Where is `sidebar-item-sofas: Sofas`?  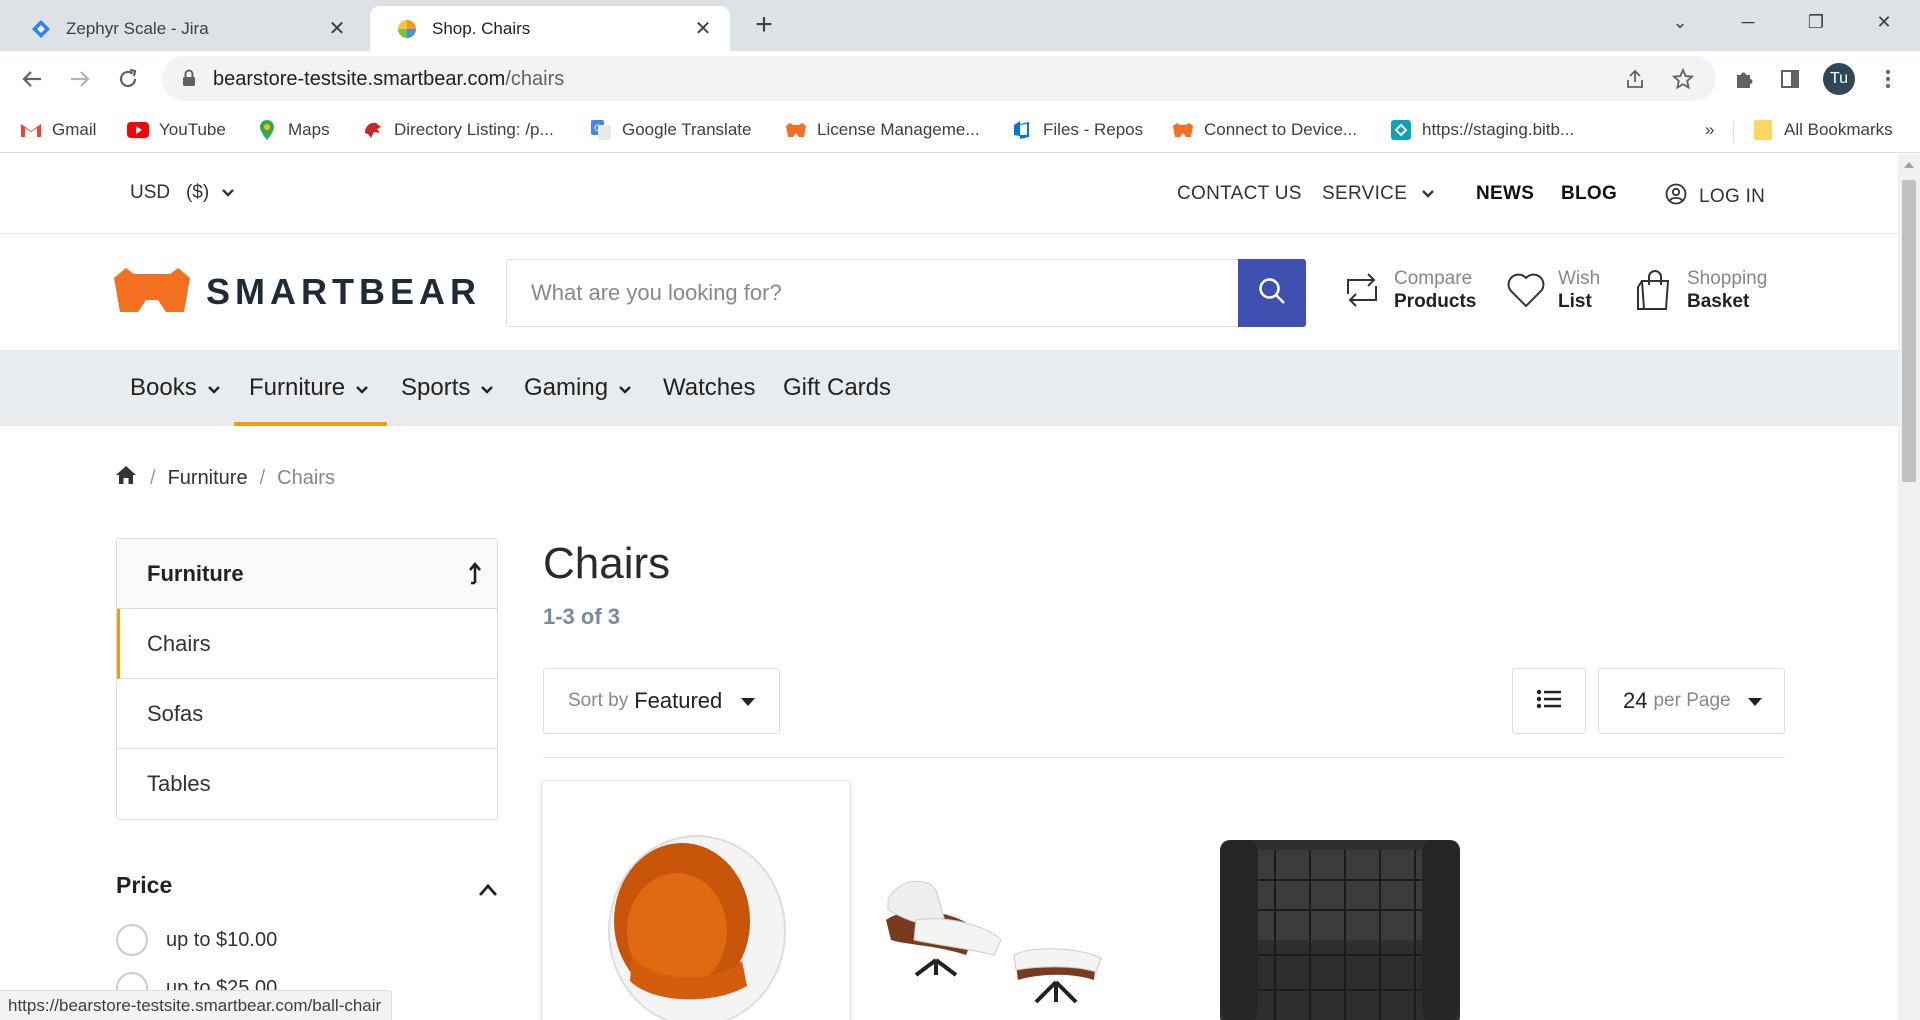
sidebar-item-sofas: Sofas is located at coordinates (307, 714).